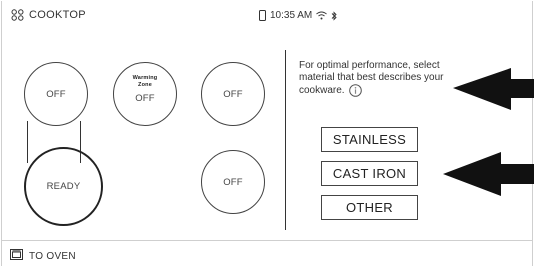  I want to click on annotation-arrows, so click(488, 132).